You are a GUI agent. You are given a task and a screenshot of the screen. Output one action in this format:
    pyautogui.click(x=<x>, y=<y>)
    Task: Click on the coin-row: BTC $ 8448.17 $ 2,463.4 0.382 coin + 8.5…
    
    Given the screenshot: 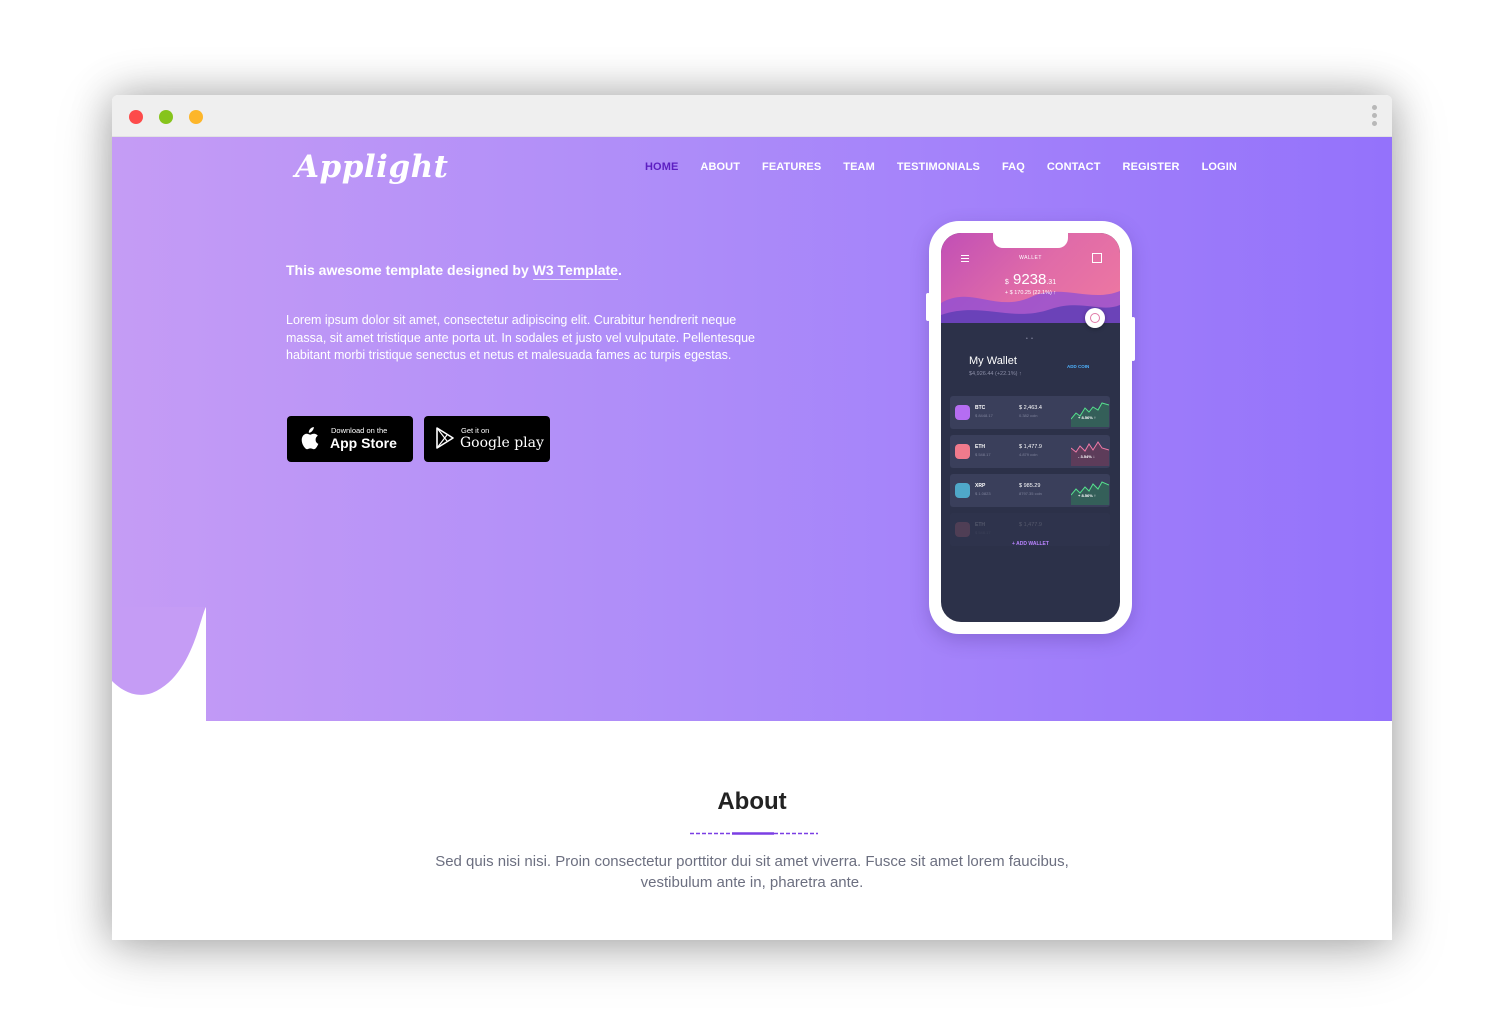 What is the action you would take?
    pyautogui.click(x=1030, y=412)
    